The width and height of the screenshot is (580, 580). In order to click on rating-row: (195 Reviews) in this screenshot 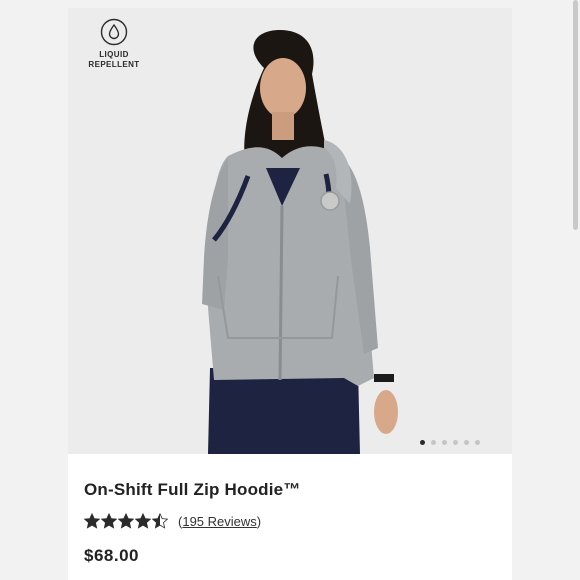, I will do `click(172, 521)`.